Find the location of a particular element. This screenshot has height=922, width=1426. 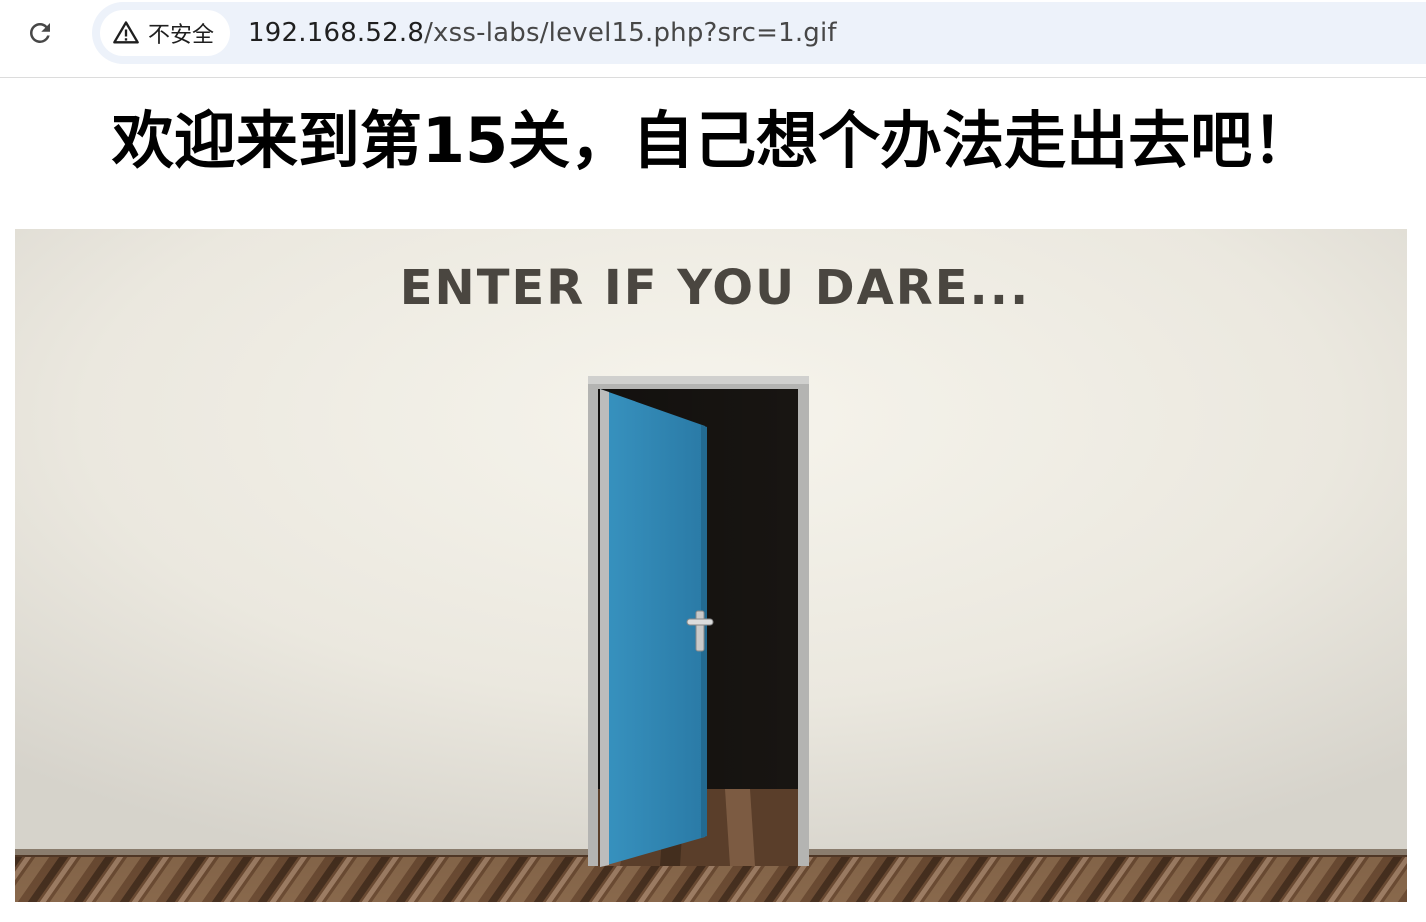

url-host: 192.168.52.8 is located at coordinates (336, 33).